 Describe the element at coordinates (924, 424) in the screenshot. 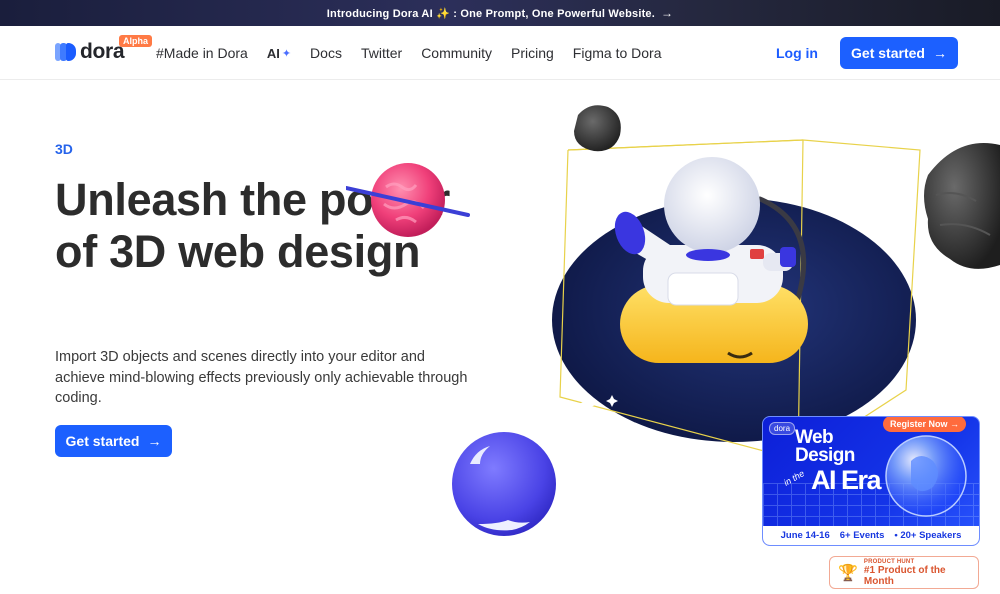

I see `register-now-button: Register Now →` at that location.